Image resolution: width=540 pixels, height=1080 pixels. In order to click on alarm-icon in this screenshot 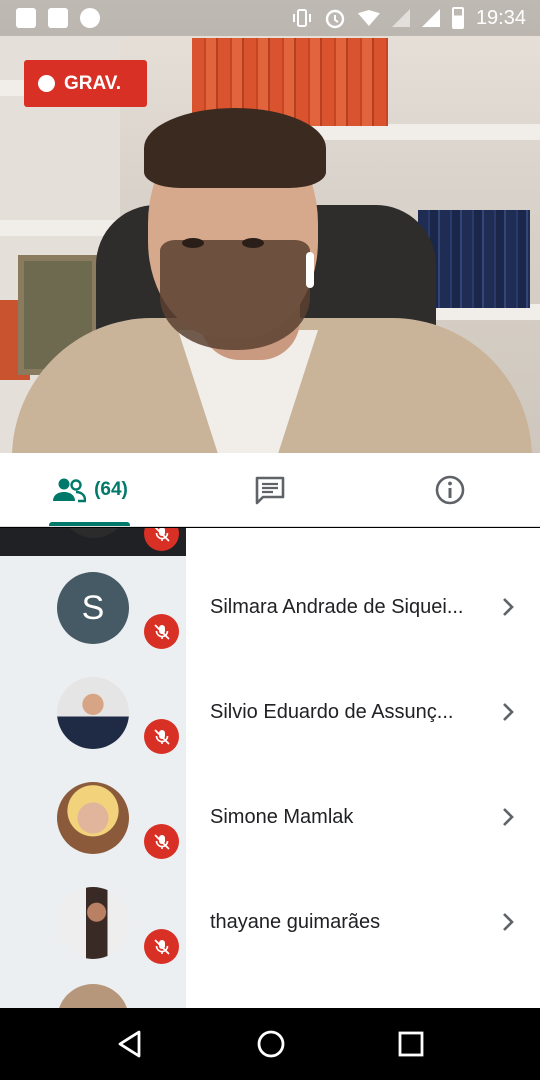, I will do `click(335, 19)`.